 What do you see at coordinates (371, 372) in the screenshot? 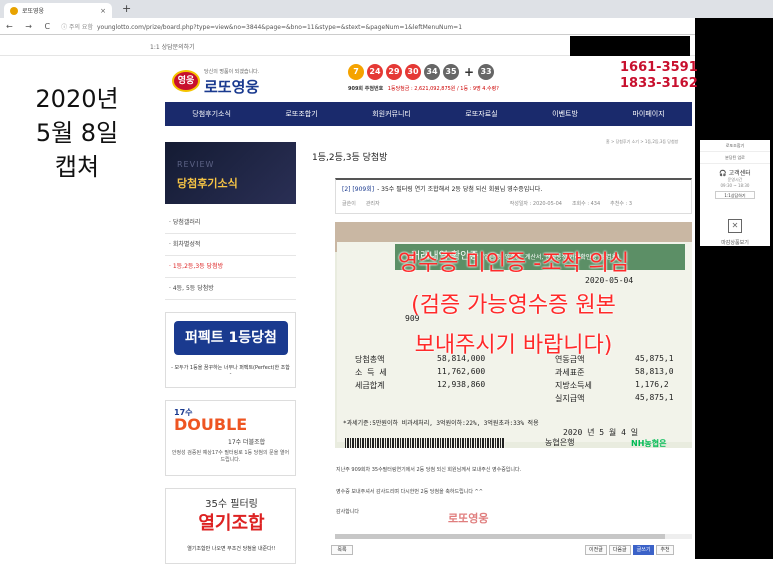
I see `receipt-value: 소 득 세` at bounding box center [371, 372].